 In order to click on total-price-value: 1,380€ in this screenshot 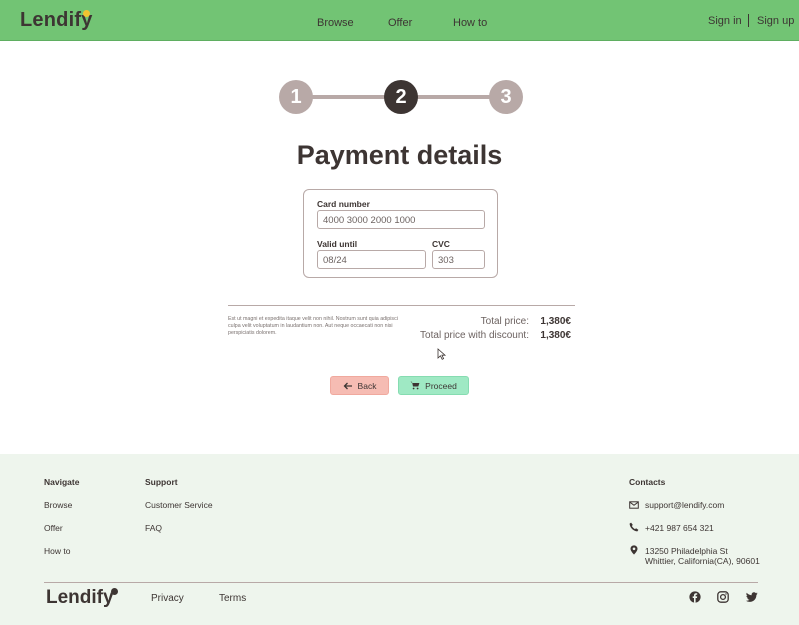, I will do `click(555, 321)`.